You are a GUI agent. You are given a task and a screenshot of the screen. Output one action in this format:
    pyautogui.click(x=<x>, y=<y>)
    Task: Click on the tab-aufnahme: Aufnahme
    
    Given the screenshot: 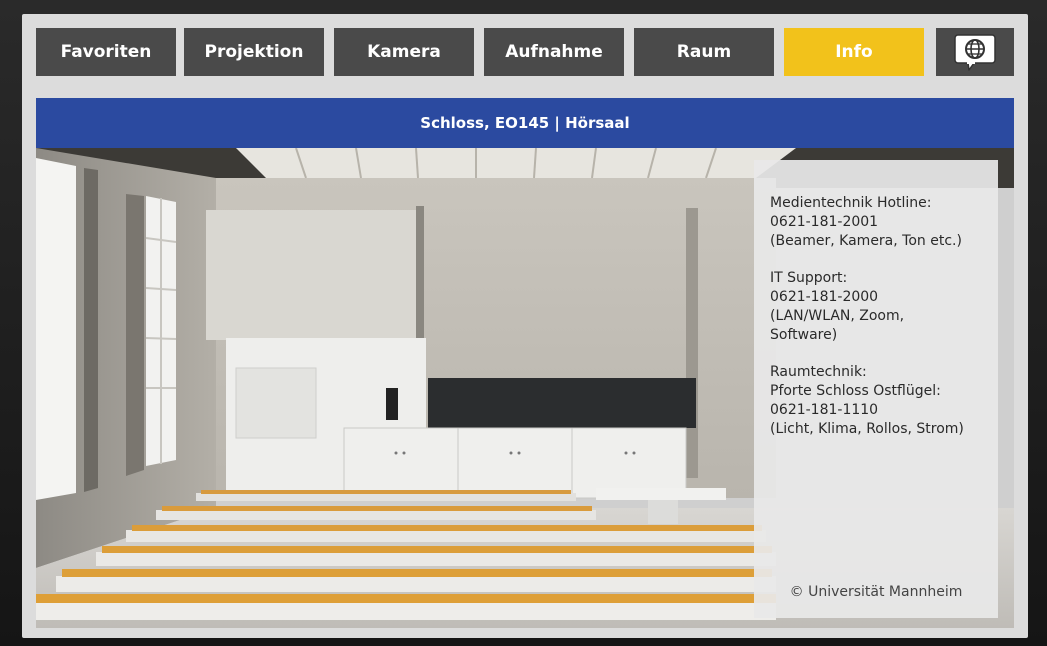 What is the action you would take?
    pyautogui.click(x=554, y=52)
    